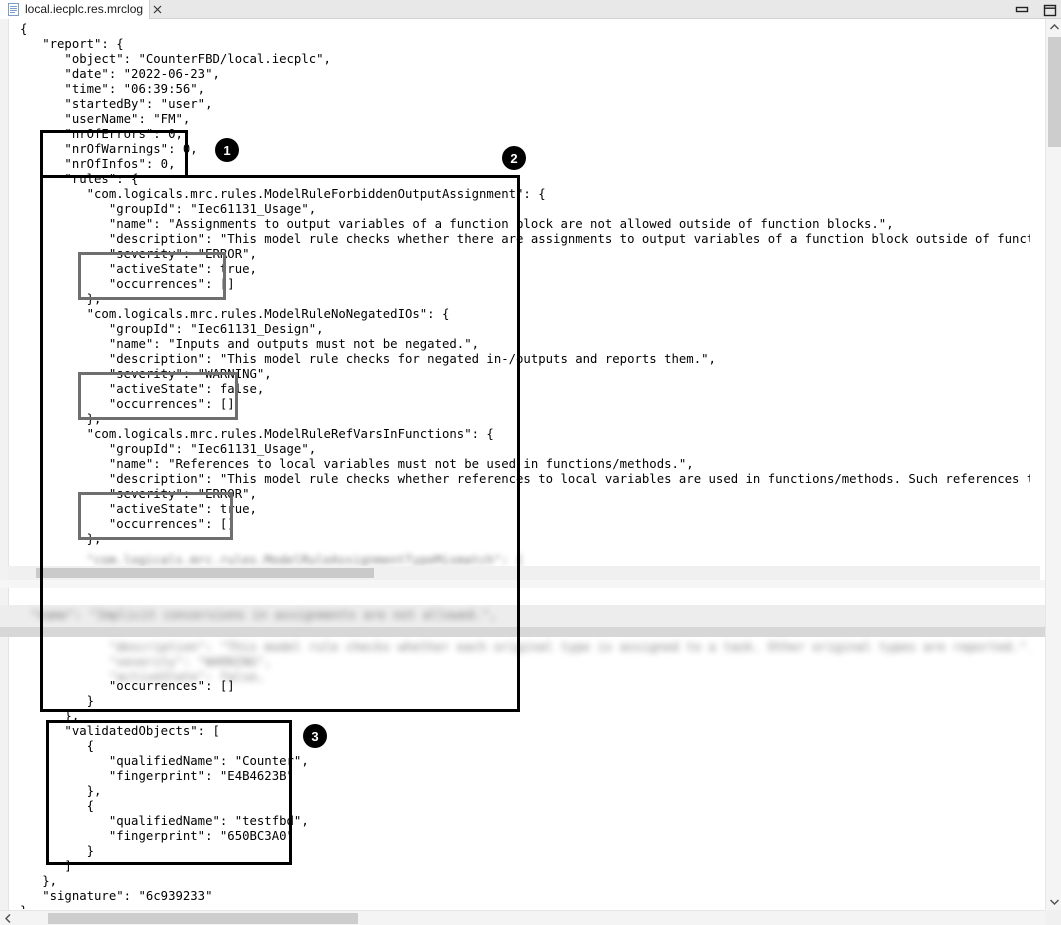 This screenshot has width=1061, height=925. I want to click on horizontal-scrollbar, so click(522, 917).